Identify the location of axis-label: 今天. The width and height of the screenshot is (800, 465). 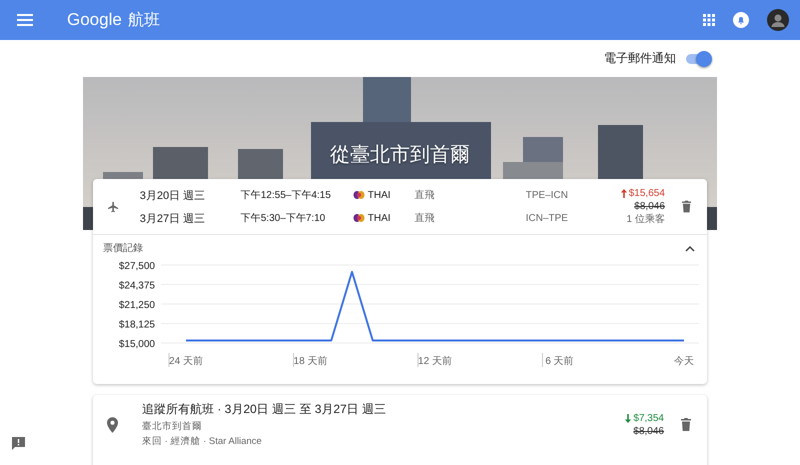
(684, 361).